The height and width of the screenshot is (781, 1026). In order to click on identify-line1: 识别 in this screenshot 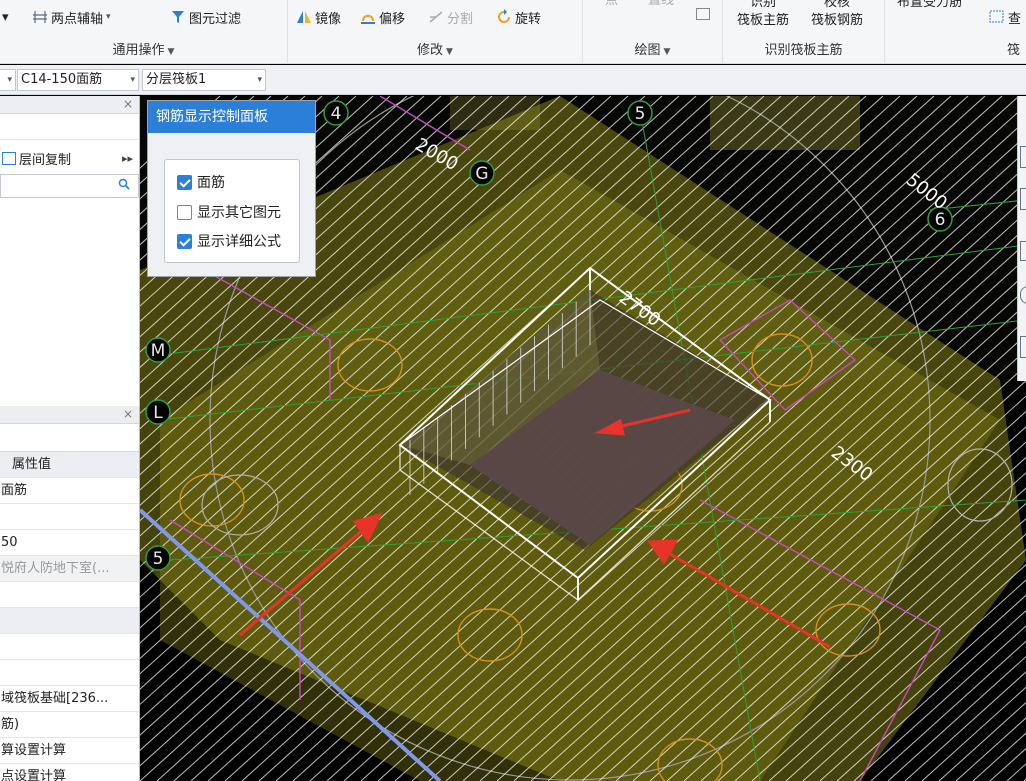, I will do `click(763, 5)`.